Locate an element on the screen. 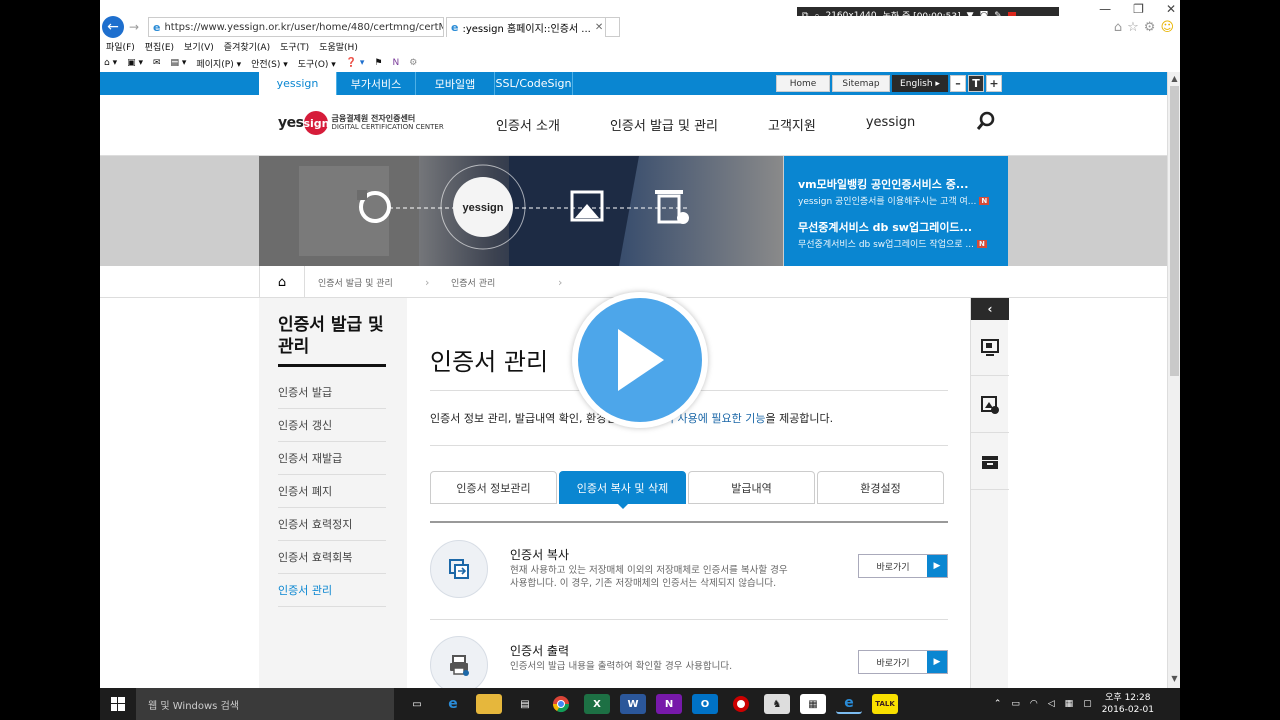  search-icon is located at coordinates (986, 121).